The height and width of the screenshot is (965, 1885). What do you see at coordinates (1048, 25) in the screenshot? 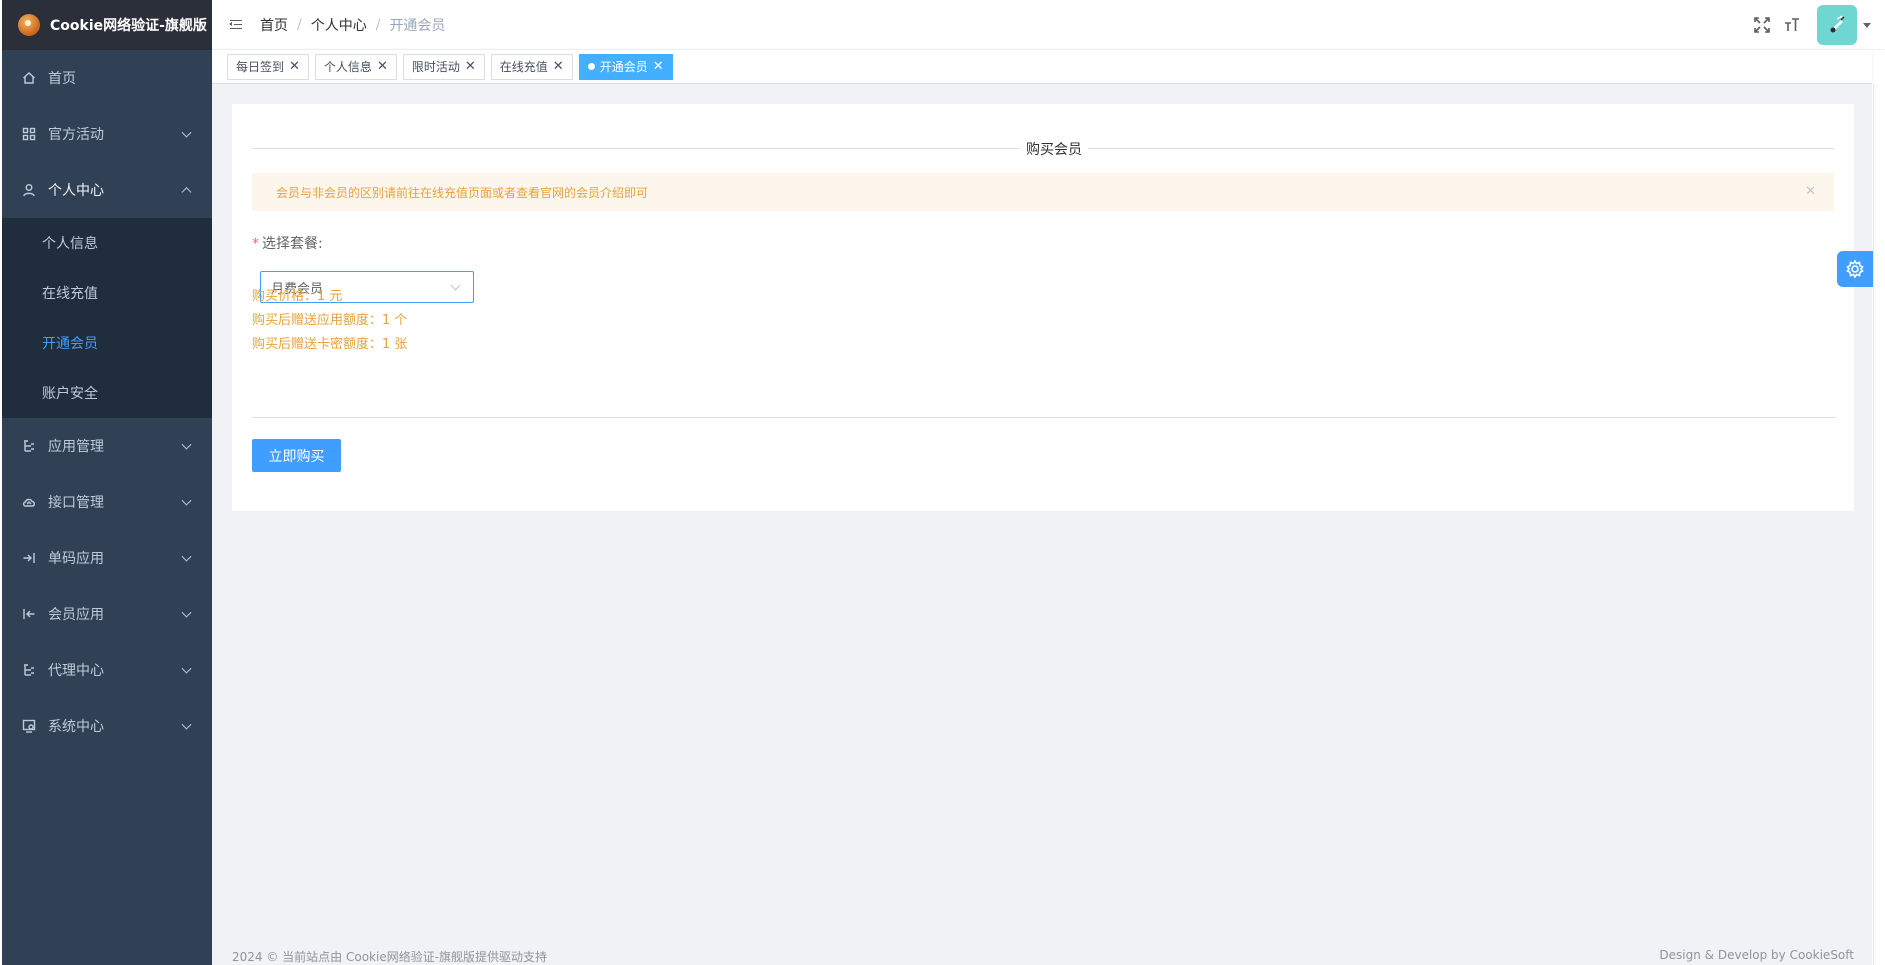
I see `top-navbar: 首页 / 个人中心 / 开通会员` at bounding box center [1048, 25].